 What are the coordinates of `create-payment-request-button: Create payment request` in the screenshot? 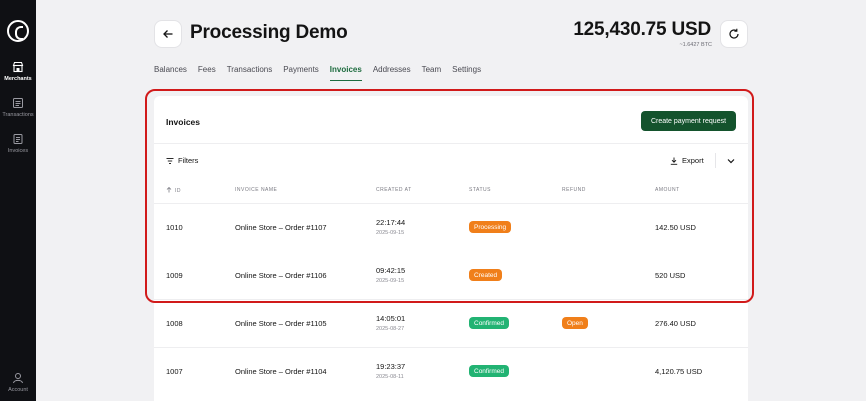 It's located at (688, 121).